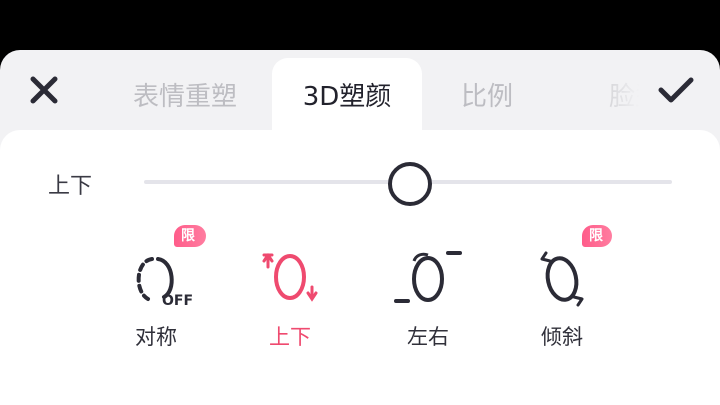  I want to click on tilt-face-icon, so click(562, 279).